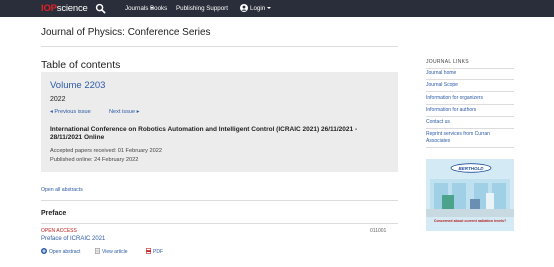 The image size is (554, 267). What do you see at coordinates (447, 62) in the screenshot?
I see `journal-links-heading: JOURNAL LINKS` at bounding box center [447, 62].